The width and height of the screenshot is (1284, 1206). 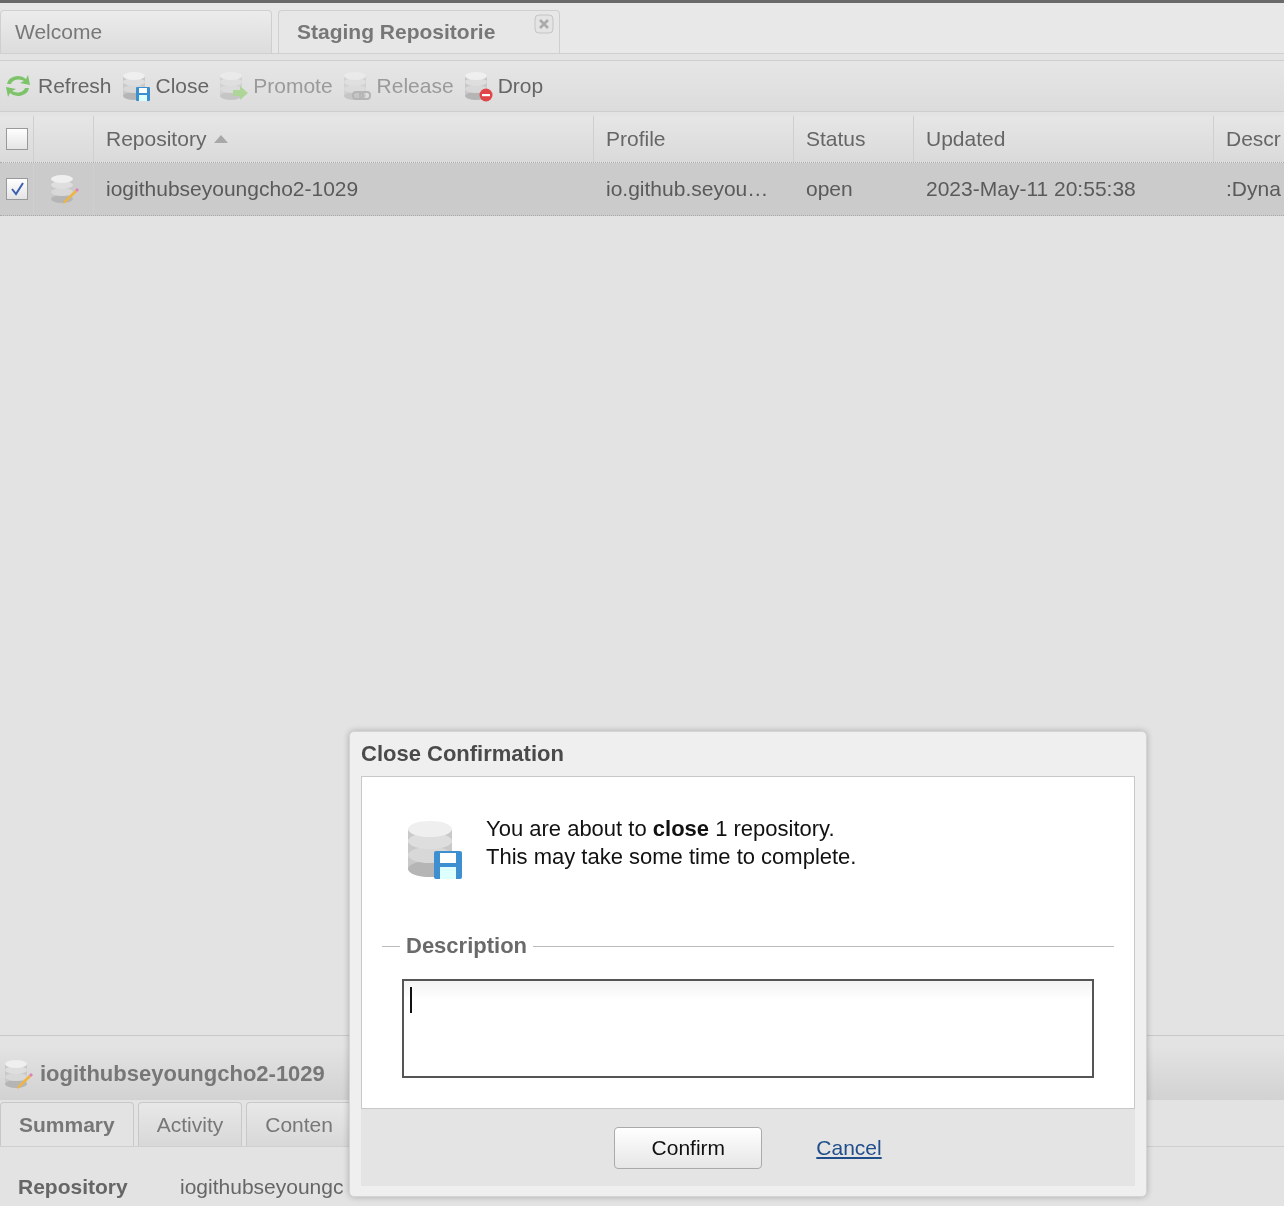 What do you see at coordinates (502, 86) in the screenshot?
I see `toolbar-button: Drop` at bounding box center [502, 86].